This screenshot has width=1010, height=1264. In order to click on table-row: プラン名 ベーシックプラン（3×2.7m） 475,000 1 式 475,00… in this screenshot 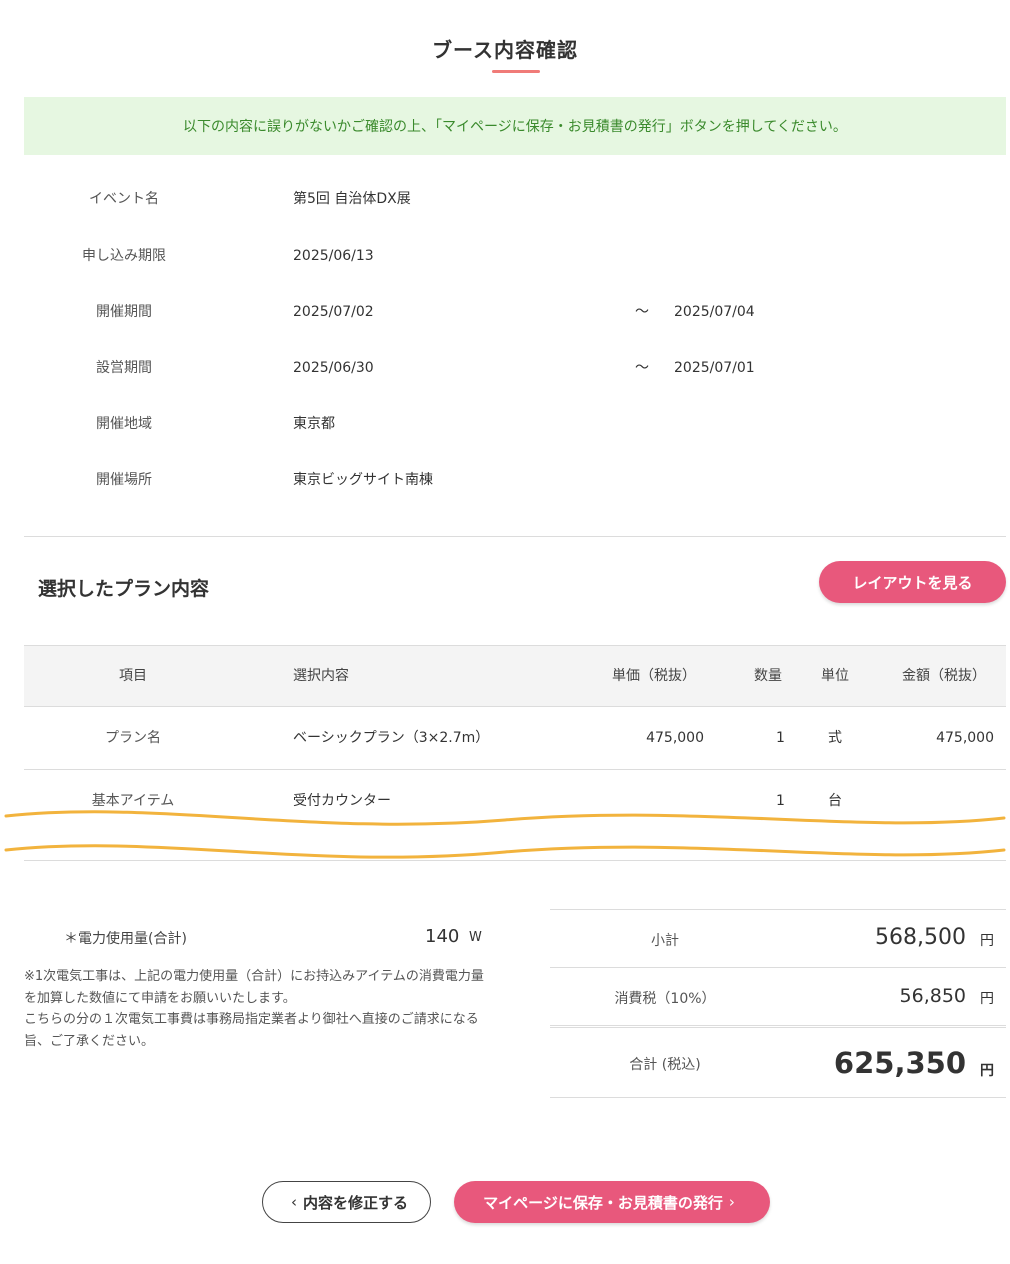, I will do `click(515, 738)`.